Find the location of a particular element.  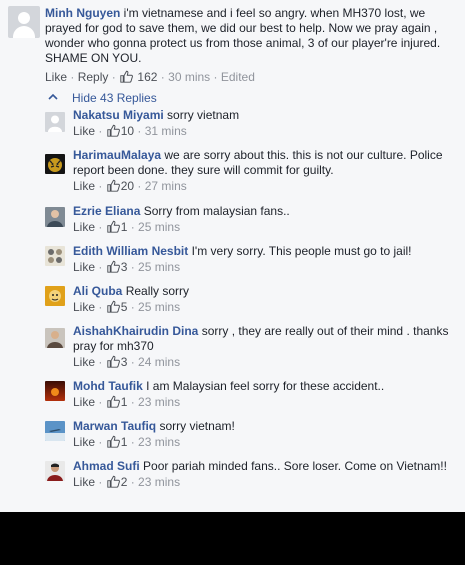

like-count: 5 is located at coordinates (124, 307).